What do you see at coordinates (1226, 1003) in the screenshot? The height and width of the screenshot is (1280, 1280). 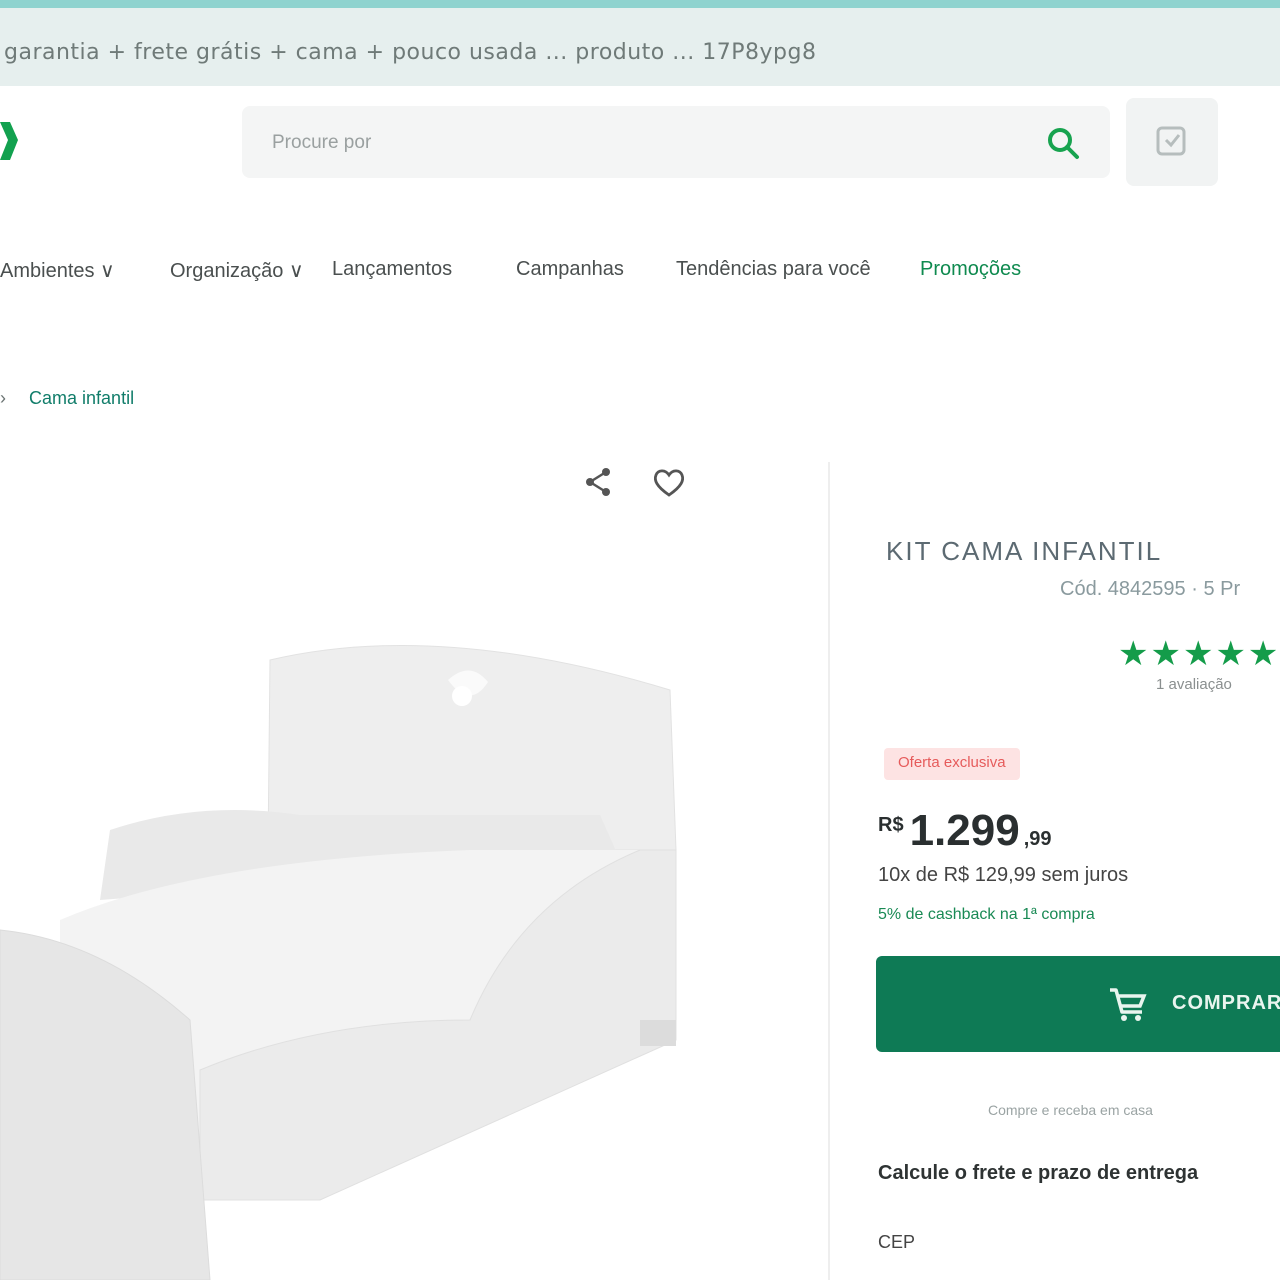 I see `buy-button-label: COMPRAR` at bounding box center [1226, 1003].